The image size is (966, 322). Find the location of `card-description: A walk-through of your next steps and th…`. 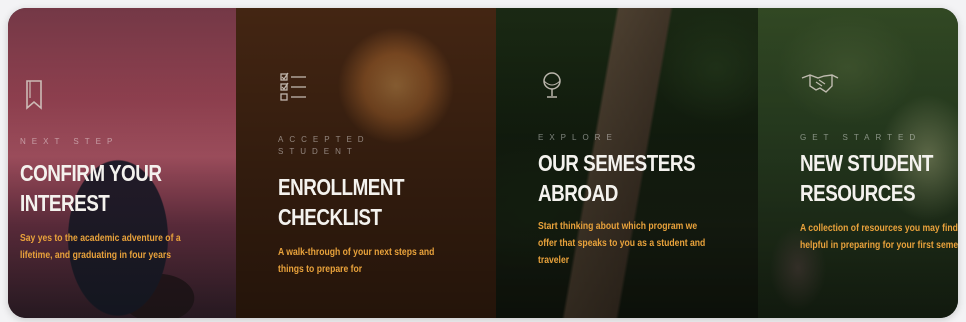

card-description: A walk-through of your next steps and th… is located at coordinates (356, 261).